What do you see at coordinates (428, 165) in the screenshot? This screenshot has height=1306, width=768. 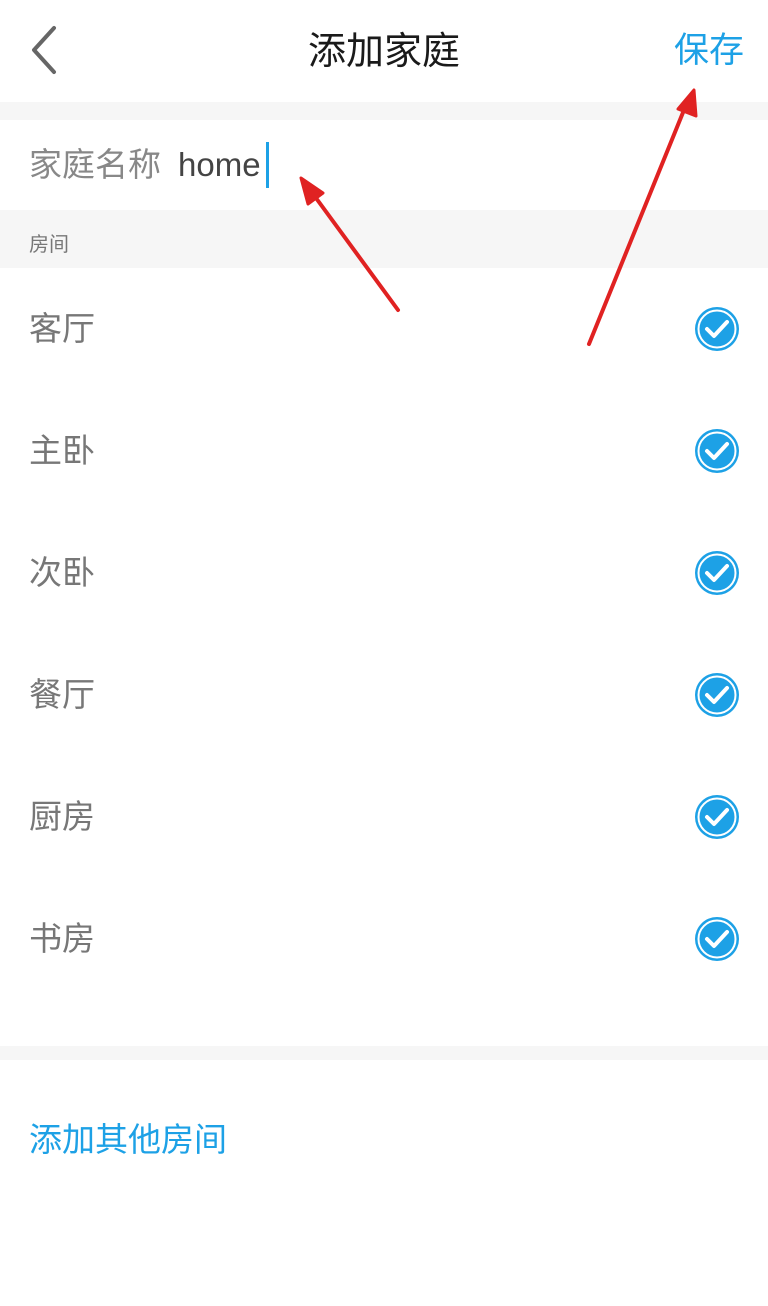 I see `family-name-input` at bounding box center [428, 165].